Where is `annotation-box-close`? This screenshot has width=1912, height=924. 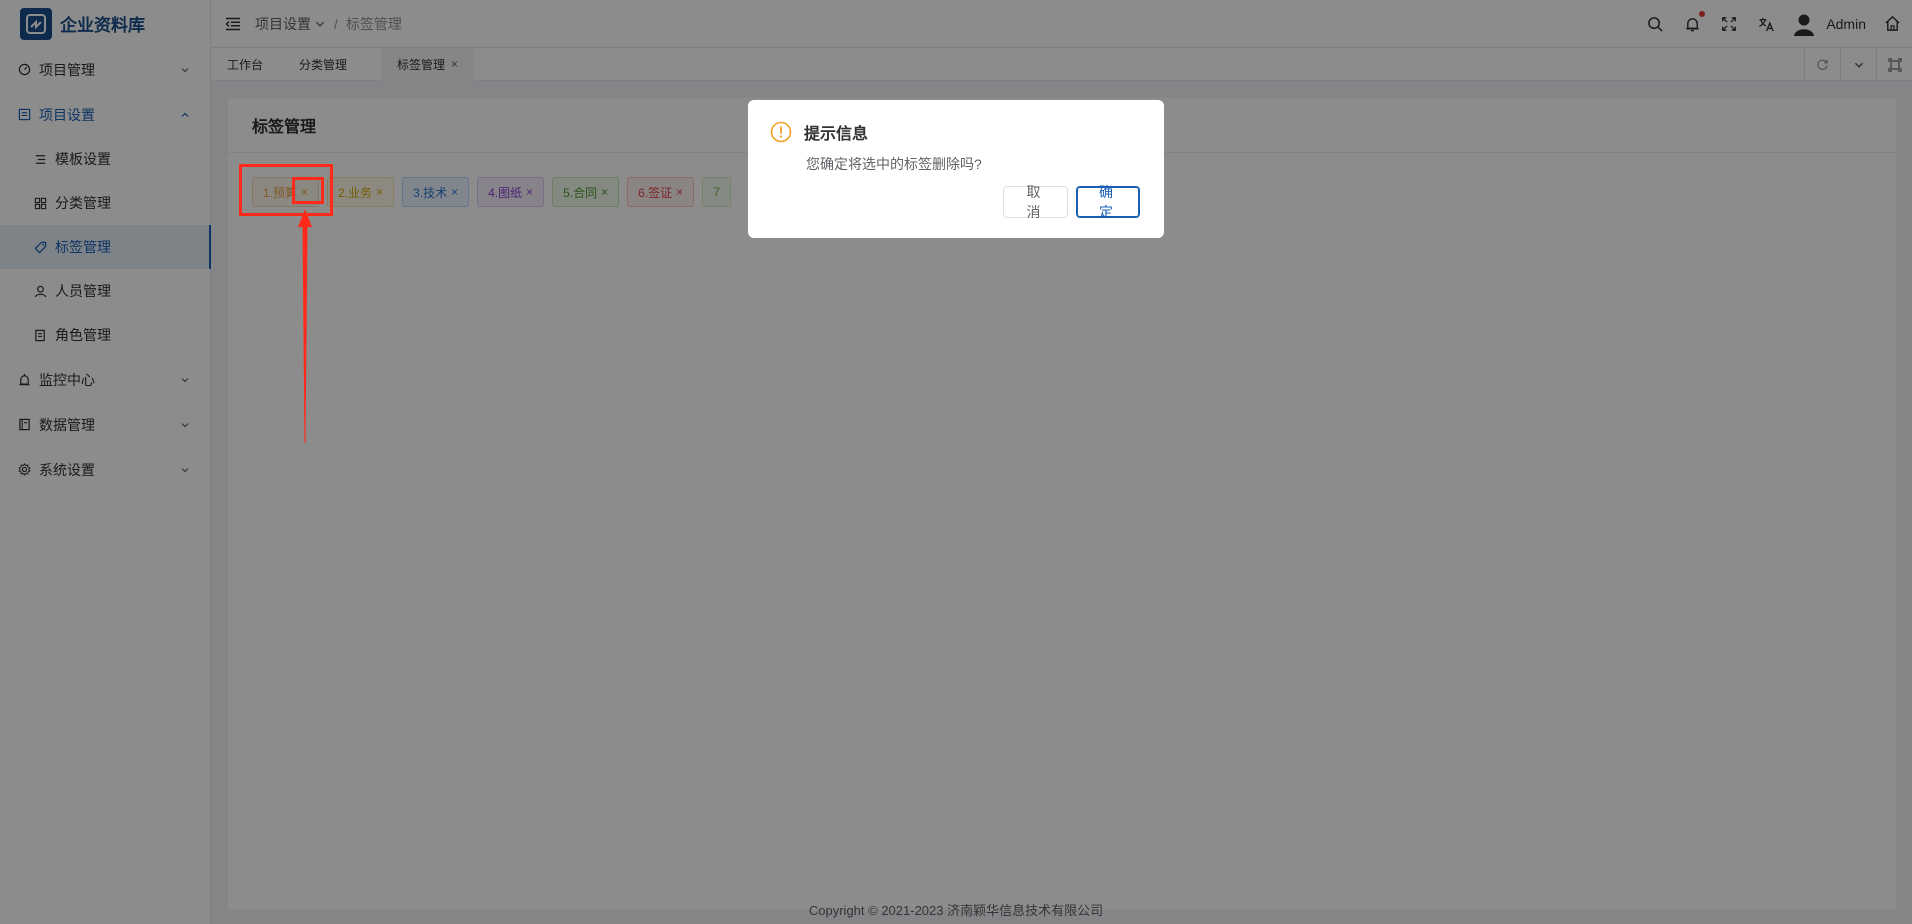 annotation-box-close is located at coordinates (308, 190).